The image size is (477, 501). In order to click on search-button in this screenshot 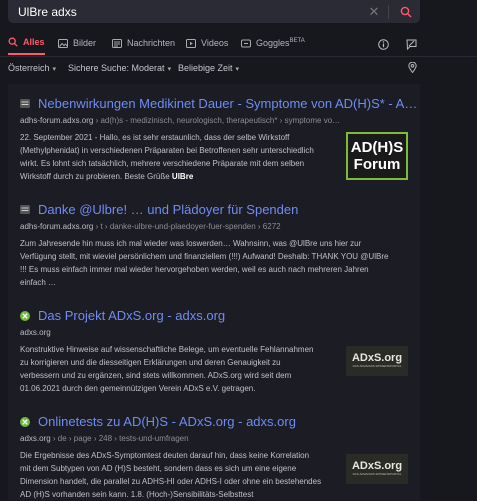, I will do `click(406, 11)`.